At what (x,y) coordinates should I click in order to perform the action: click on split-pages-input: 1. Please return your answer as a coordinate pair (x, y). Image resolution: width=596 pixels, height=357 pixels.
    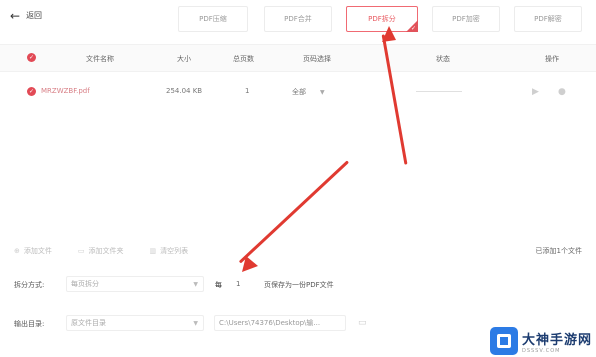
    Looking at the image, I should click on (238, 284).